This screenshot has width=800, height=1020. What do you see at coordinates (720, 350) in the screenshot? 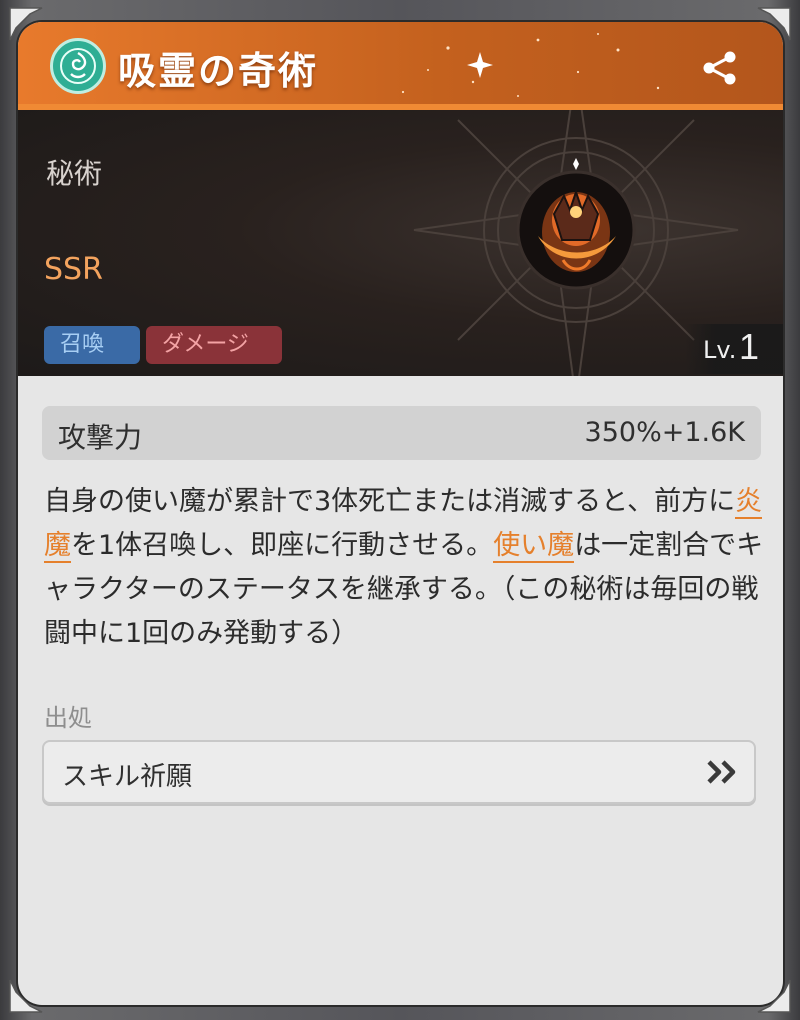
I see `level-prefix: Lv.` at bounding box center [720, 350].